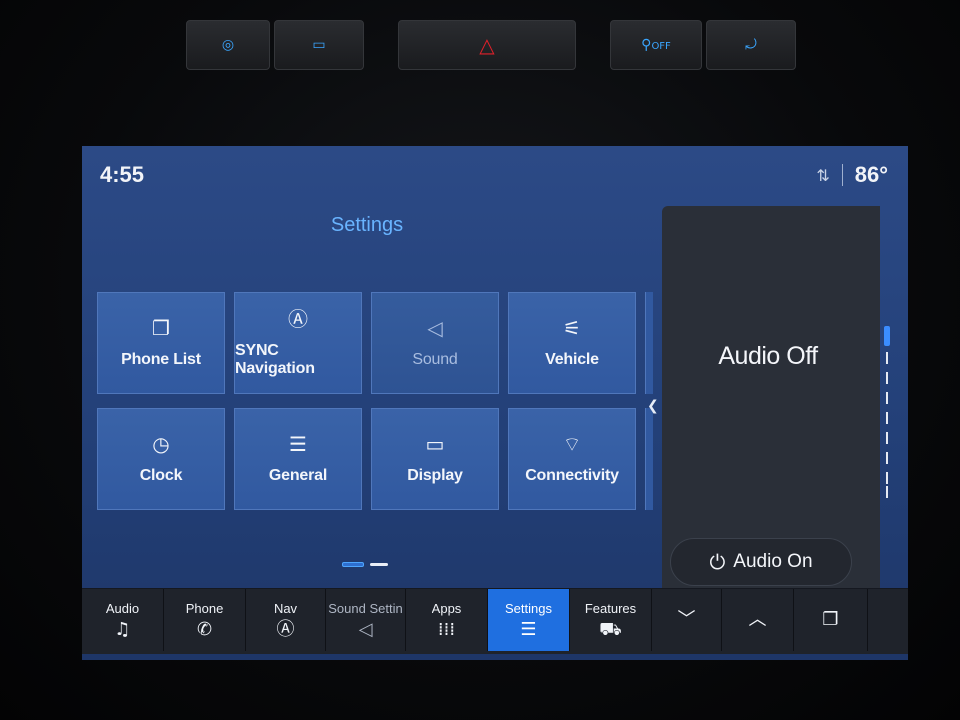  Describe the element at coordinates (446, 629) in the screenshot. I see `apps-grid-icon: ⁞⁞⁞` at that location.